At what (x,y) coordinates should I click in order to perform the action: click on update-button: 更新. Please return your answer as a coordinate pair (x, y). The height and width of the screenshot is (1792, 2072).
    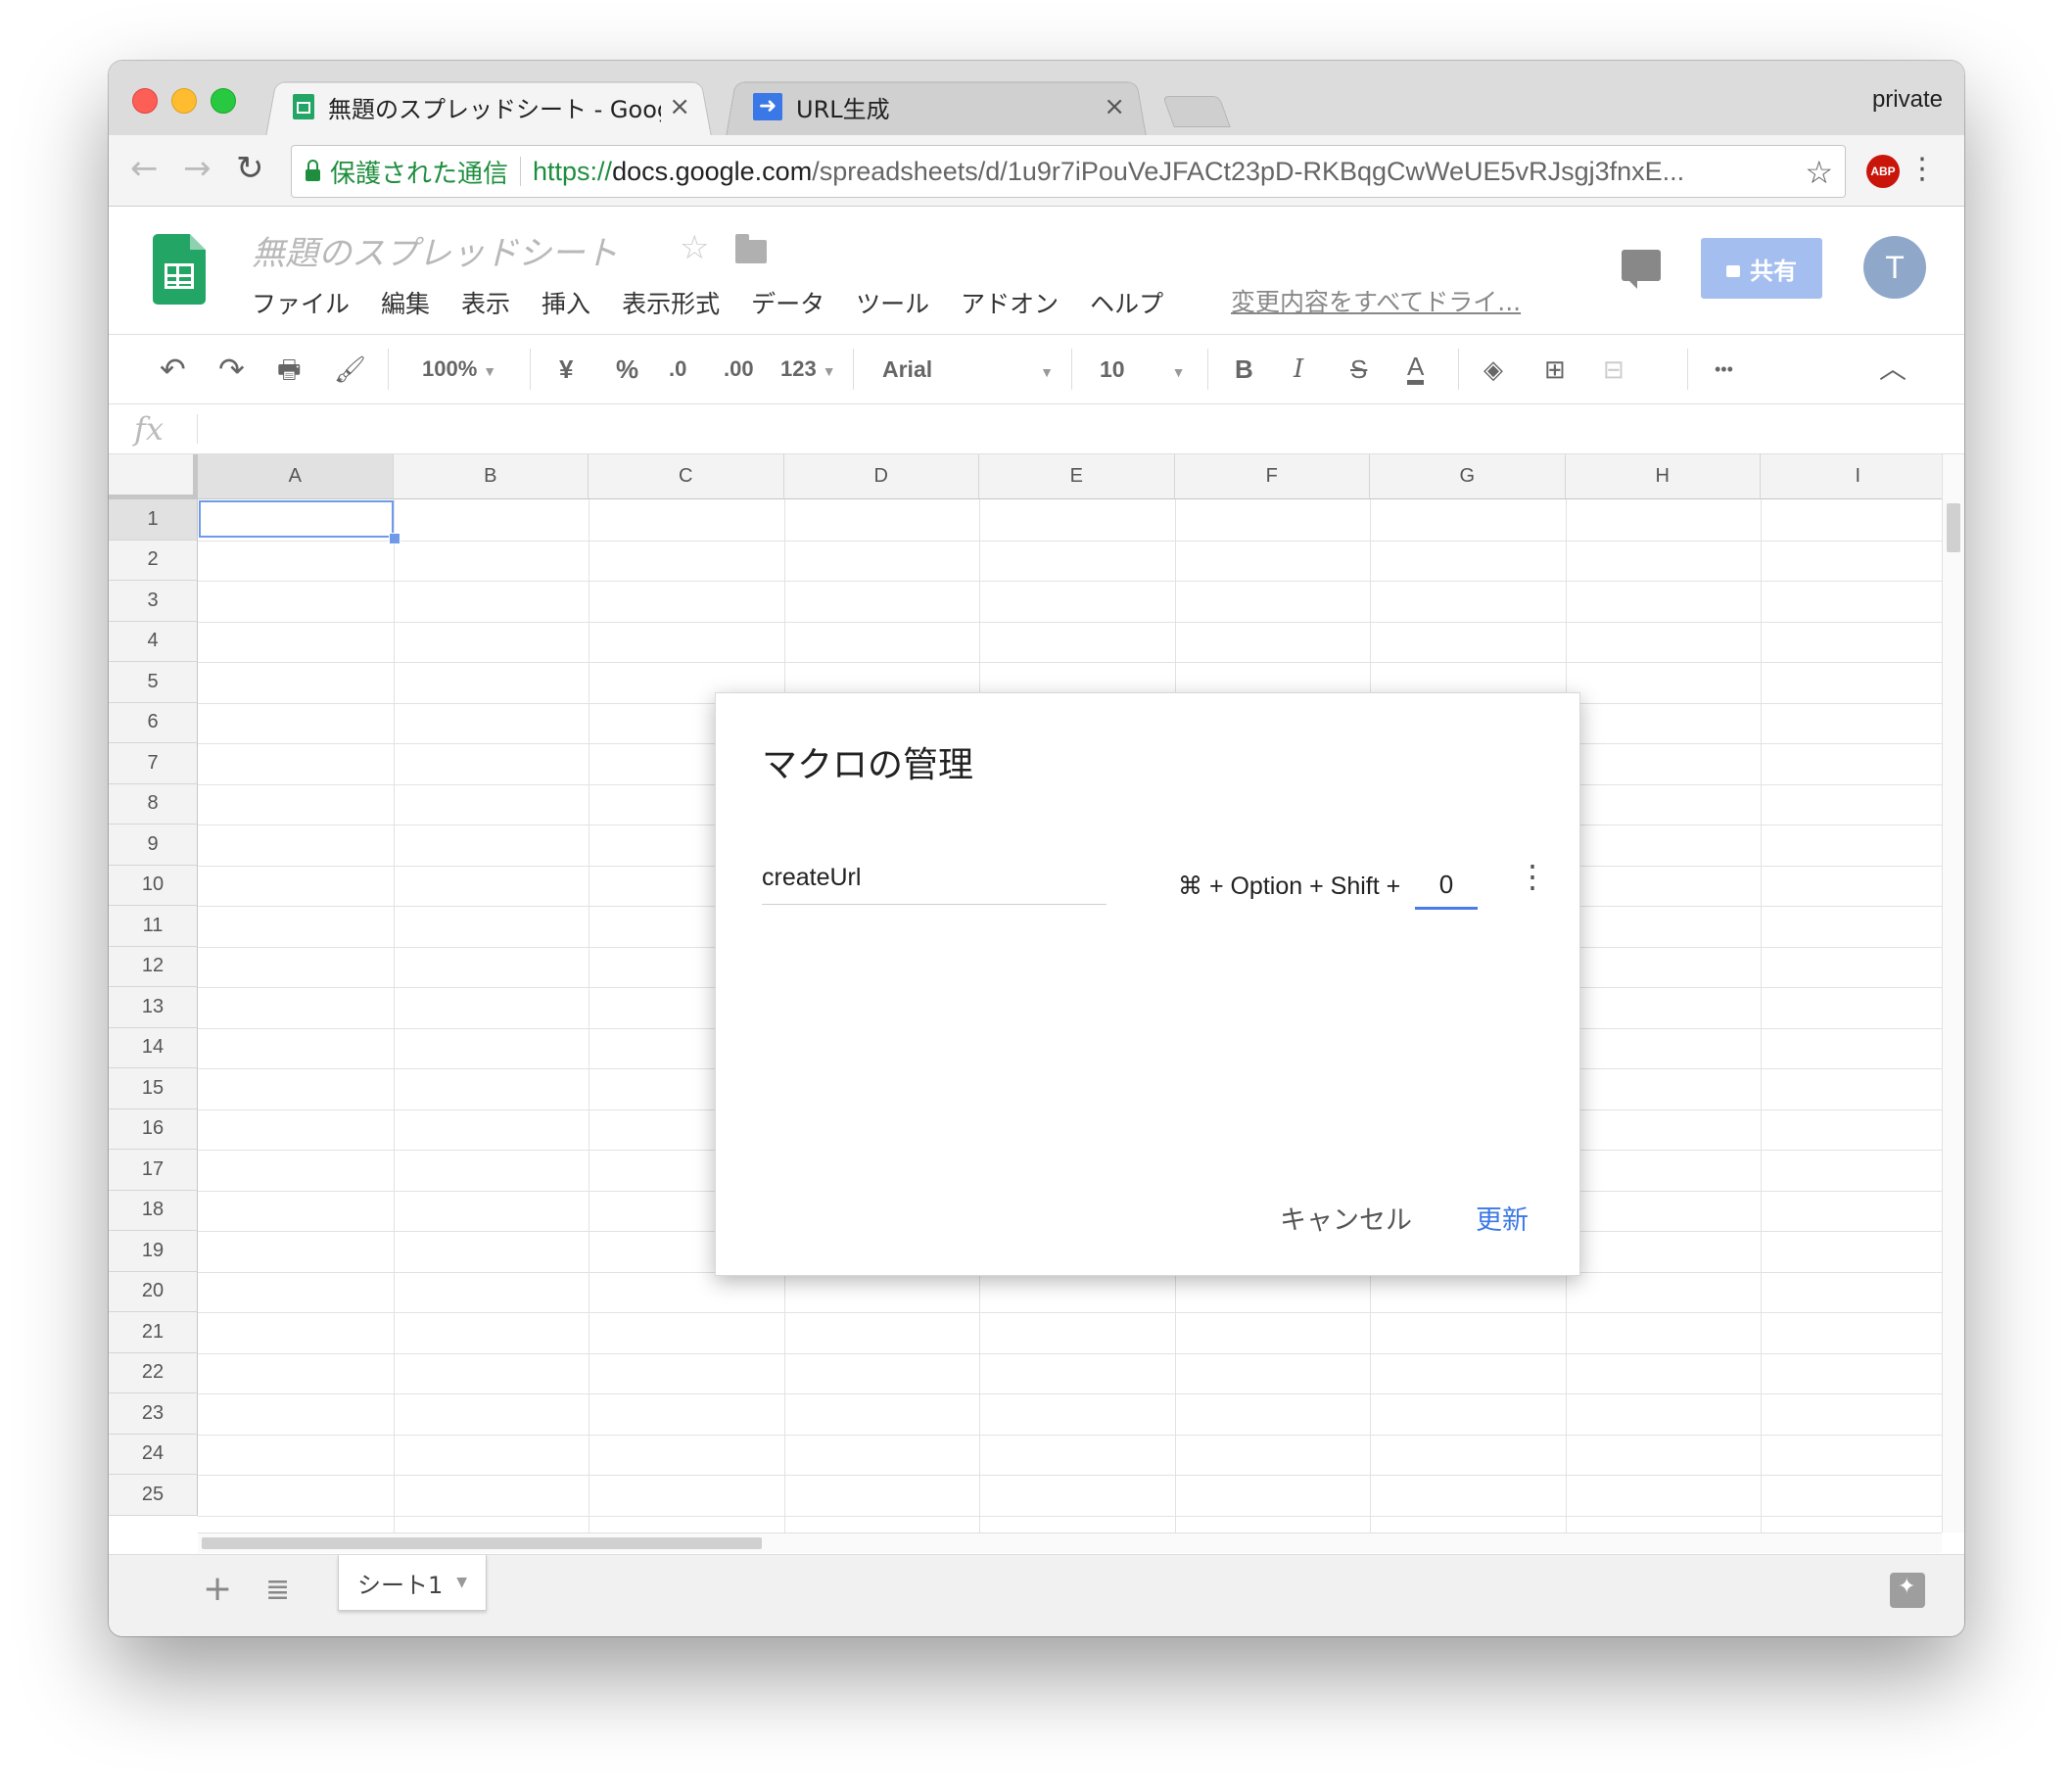
    Looking at the image, I should click on (1502, 1218).